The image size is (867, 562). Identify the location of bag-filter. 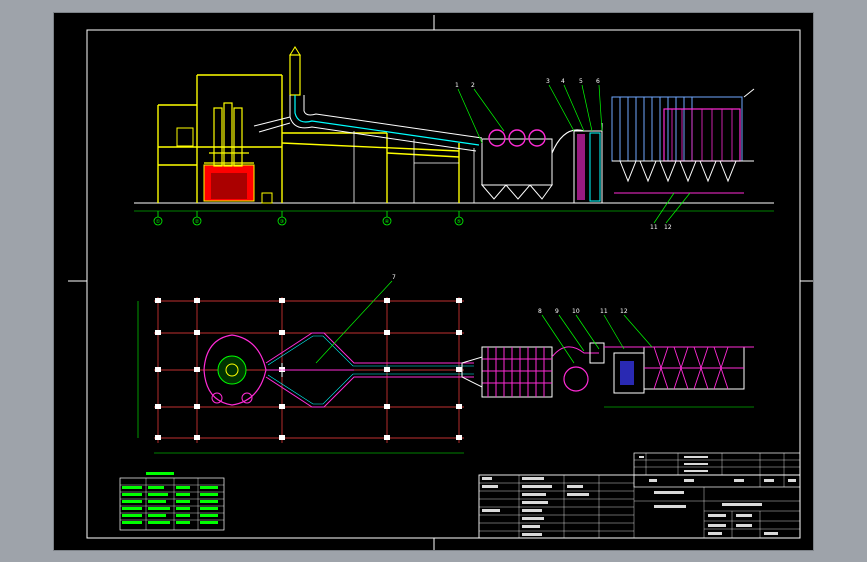
(516, 164).